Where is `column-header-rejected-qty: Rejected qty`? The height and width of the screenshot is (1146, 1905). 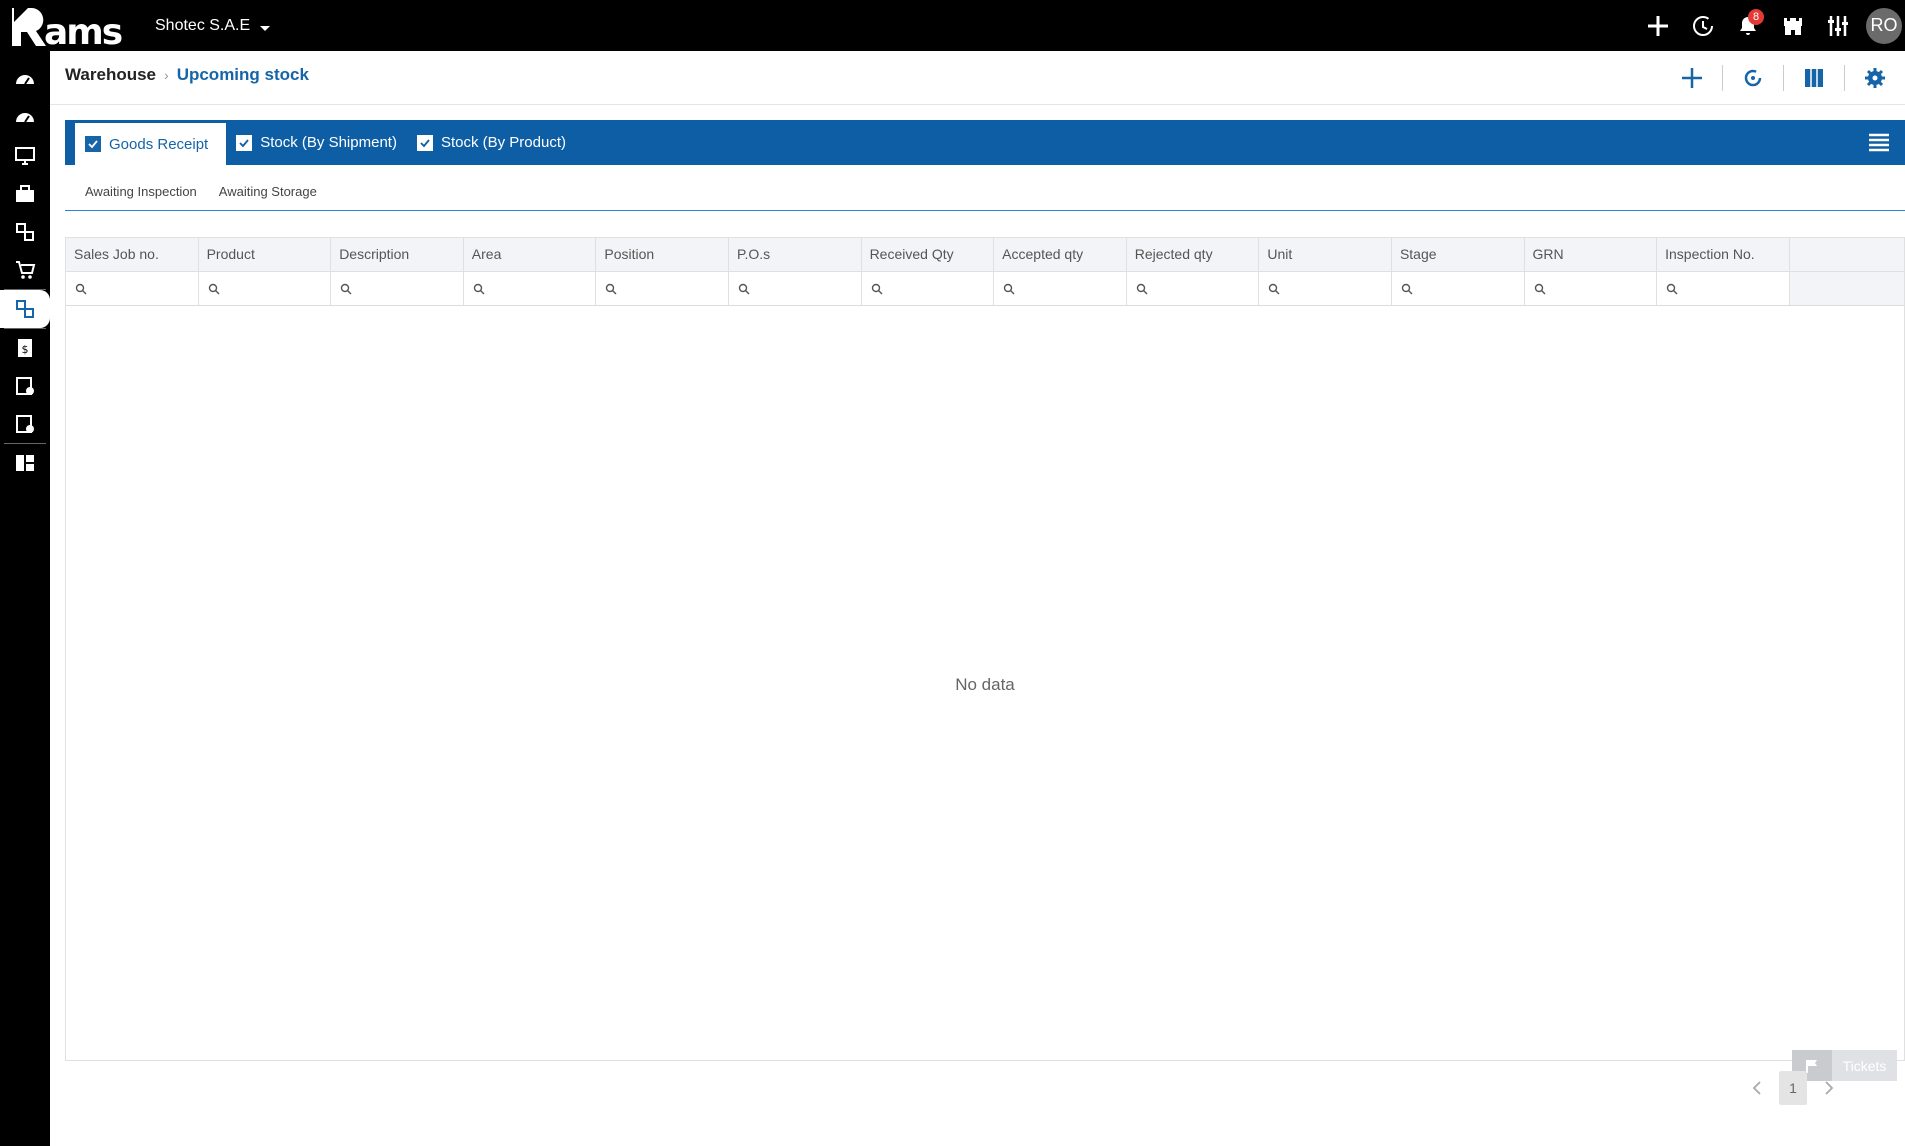 column-header-rejected-qty: Rejected qty is located at coordinates (1193, 254).